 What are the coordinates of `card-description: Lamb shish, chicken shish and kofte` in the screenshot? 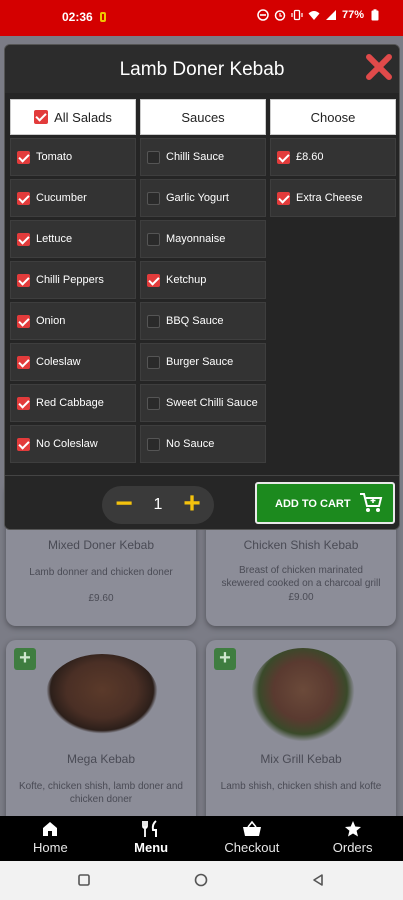 It's located at (301, 786).